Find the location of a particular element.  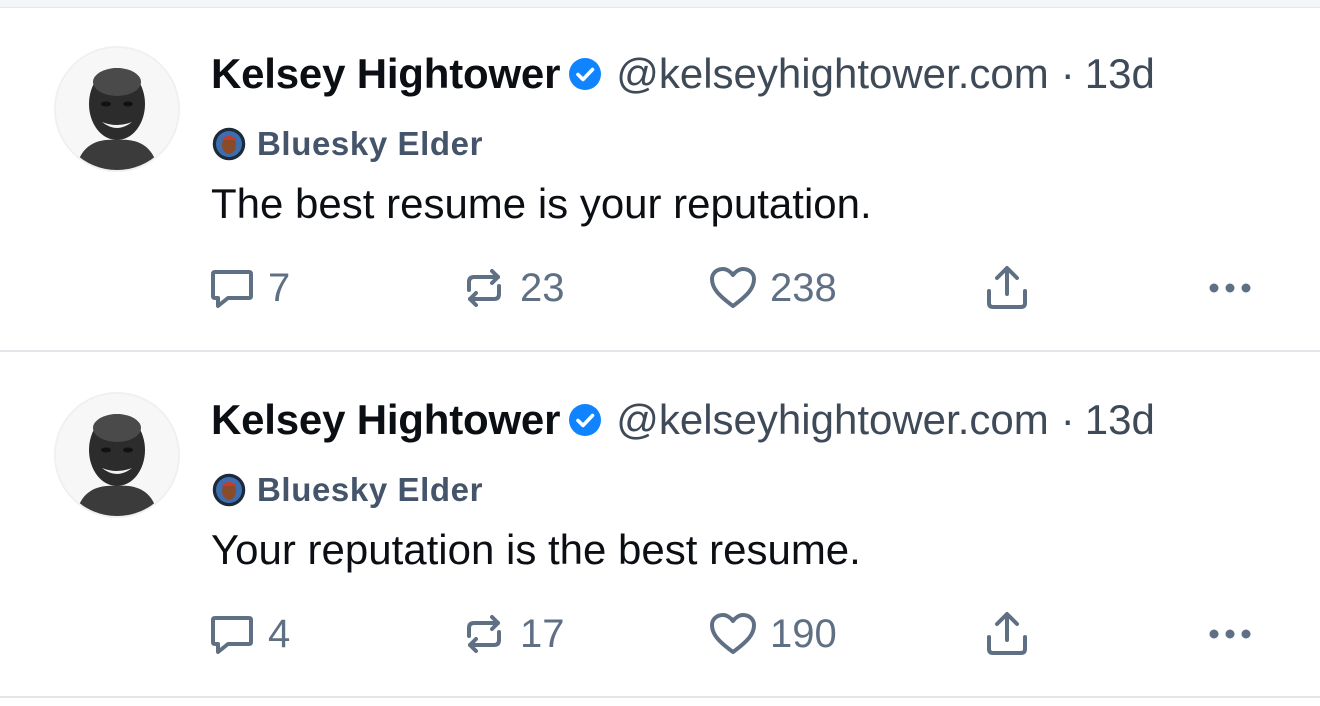

reply-button: 7 is located at coordinates (249, 288).